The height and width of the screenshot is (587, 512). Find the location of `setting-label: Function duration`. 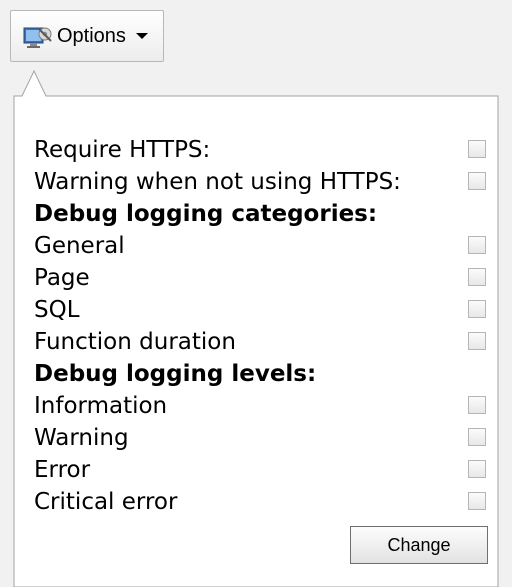

setting-label: Function duration is located at coordinates (135, 342).